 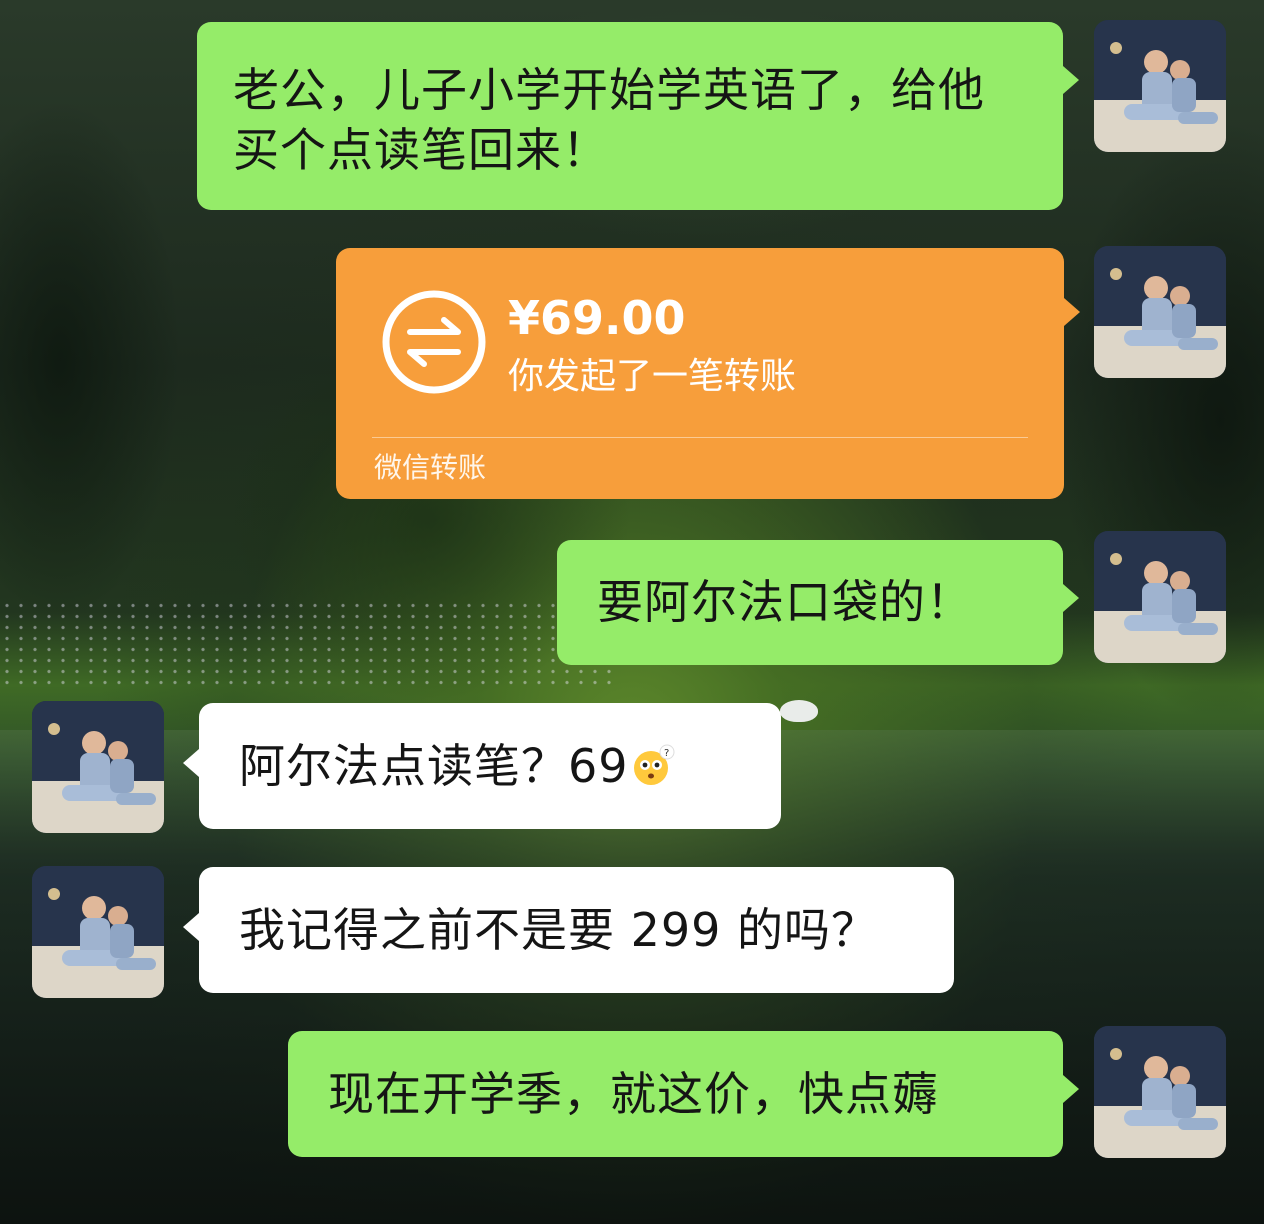 I want to click on message-bubble-self: 现在开学季，就这价，快点薅, so click(x=683, y=1094).